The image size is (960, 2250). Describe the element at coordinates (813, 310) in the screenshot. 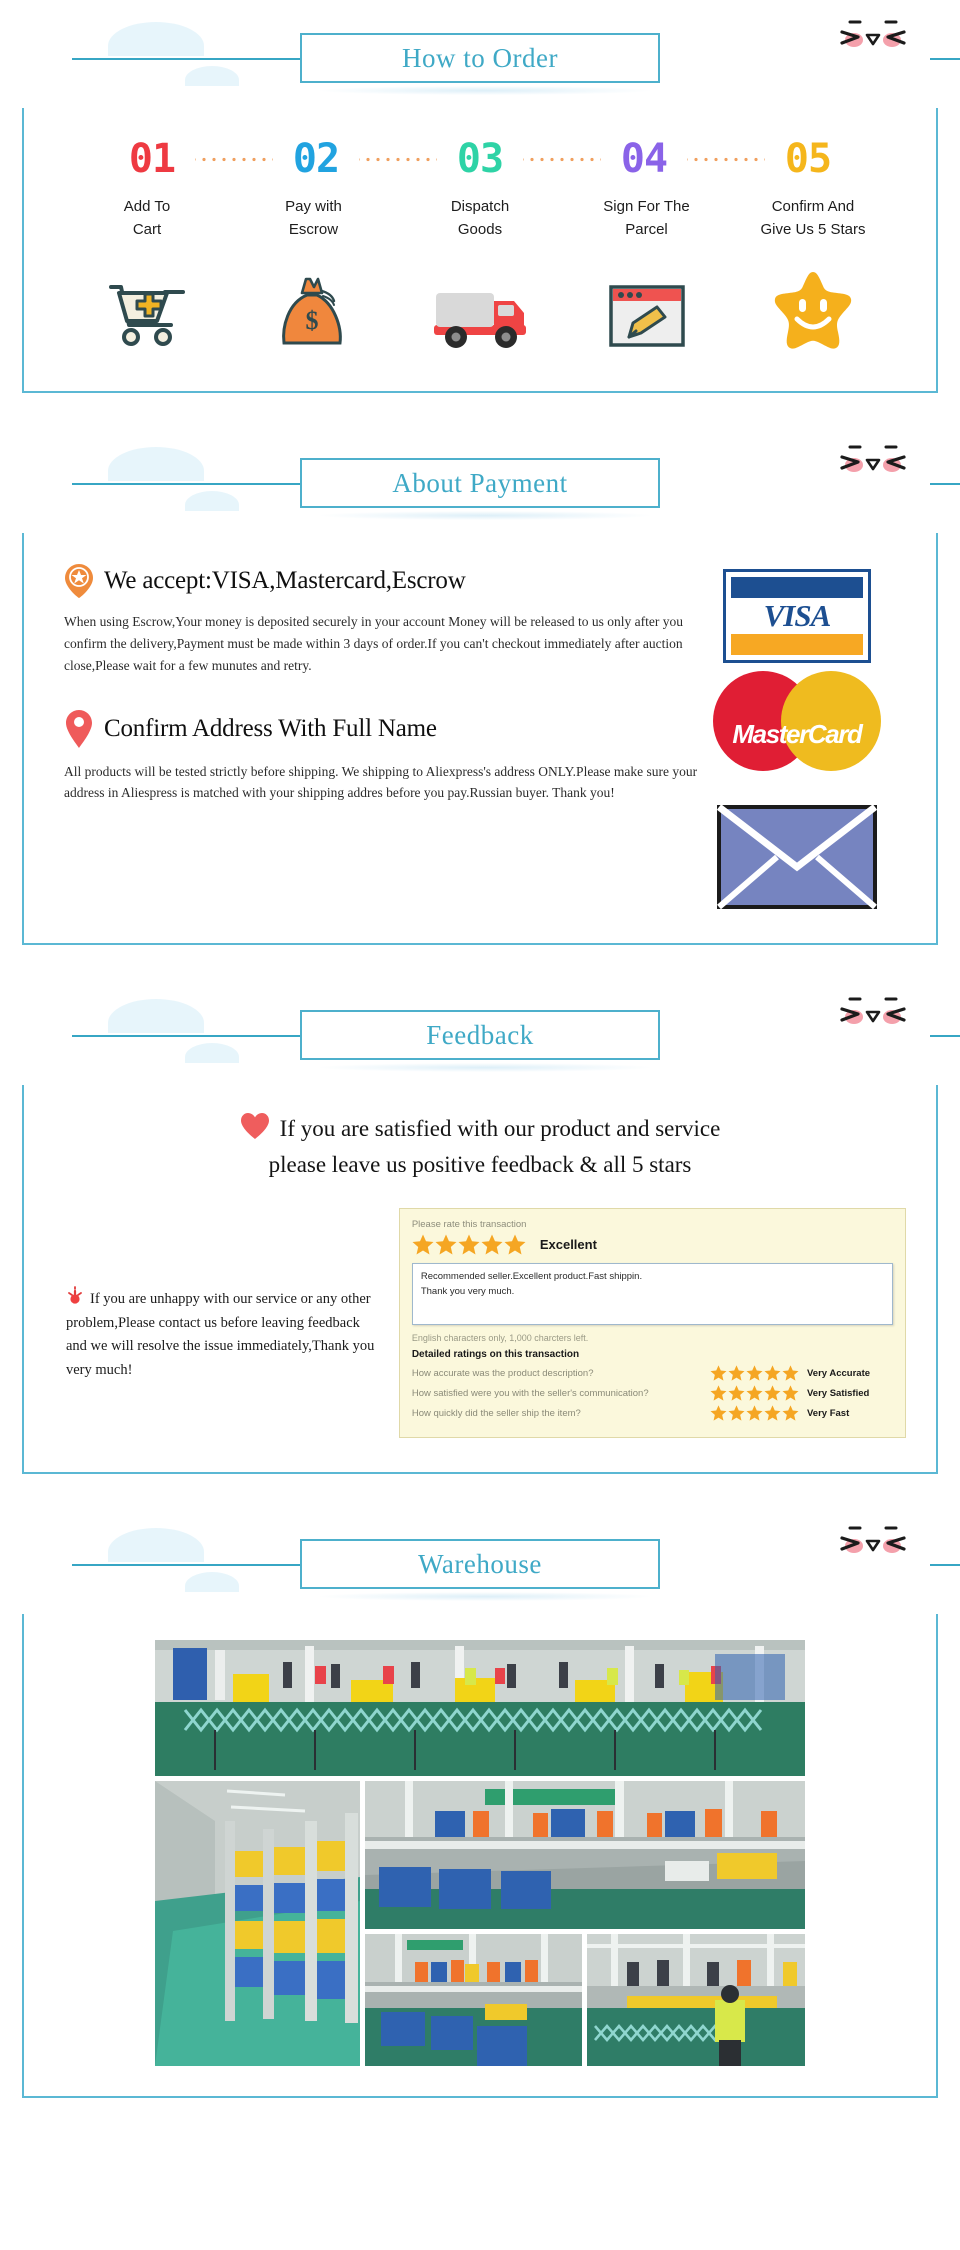

I see `smiling-star-icon` at that location.